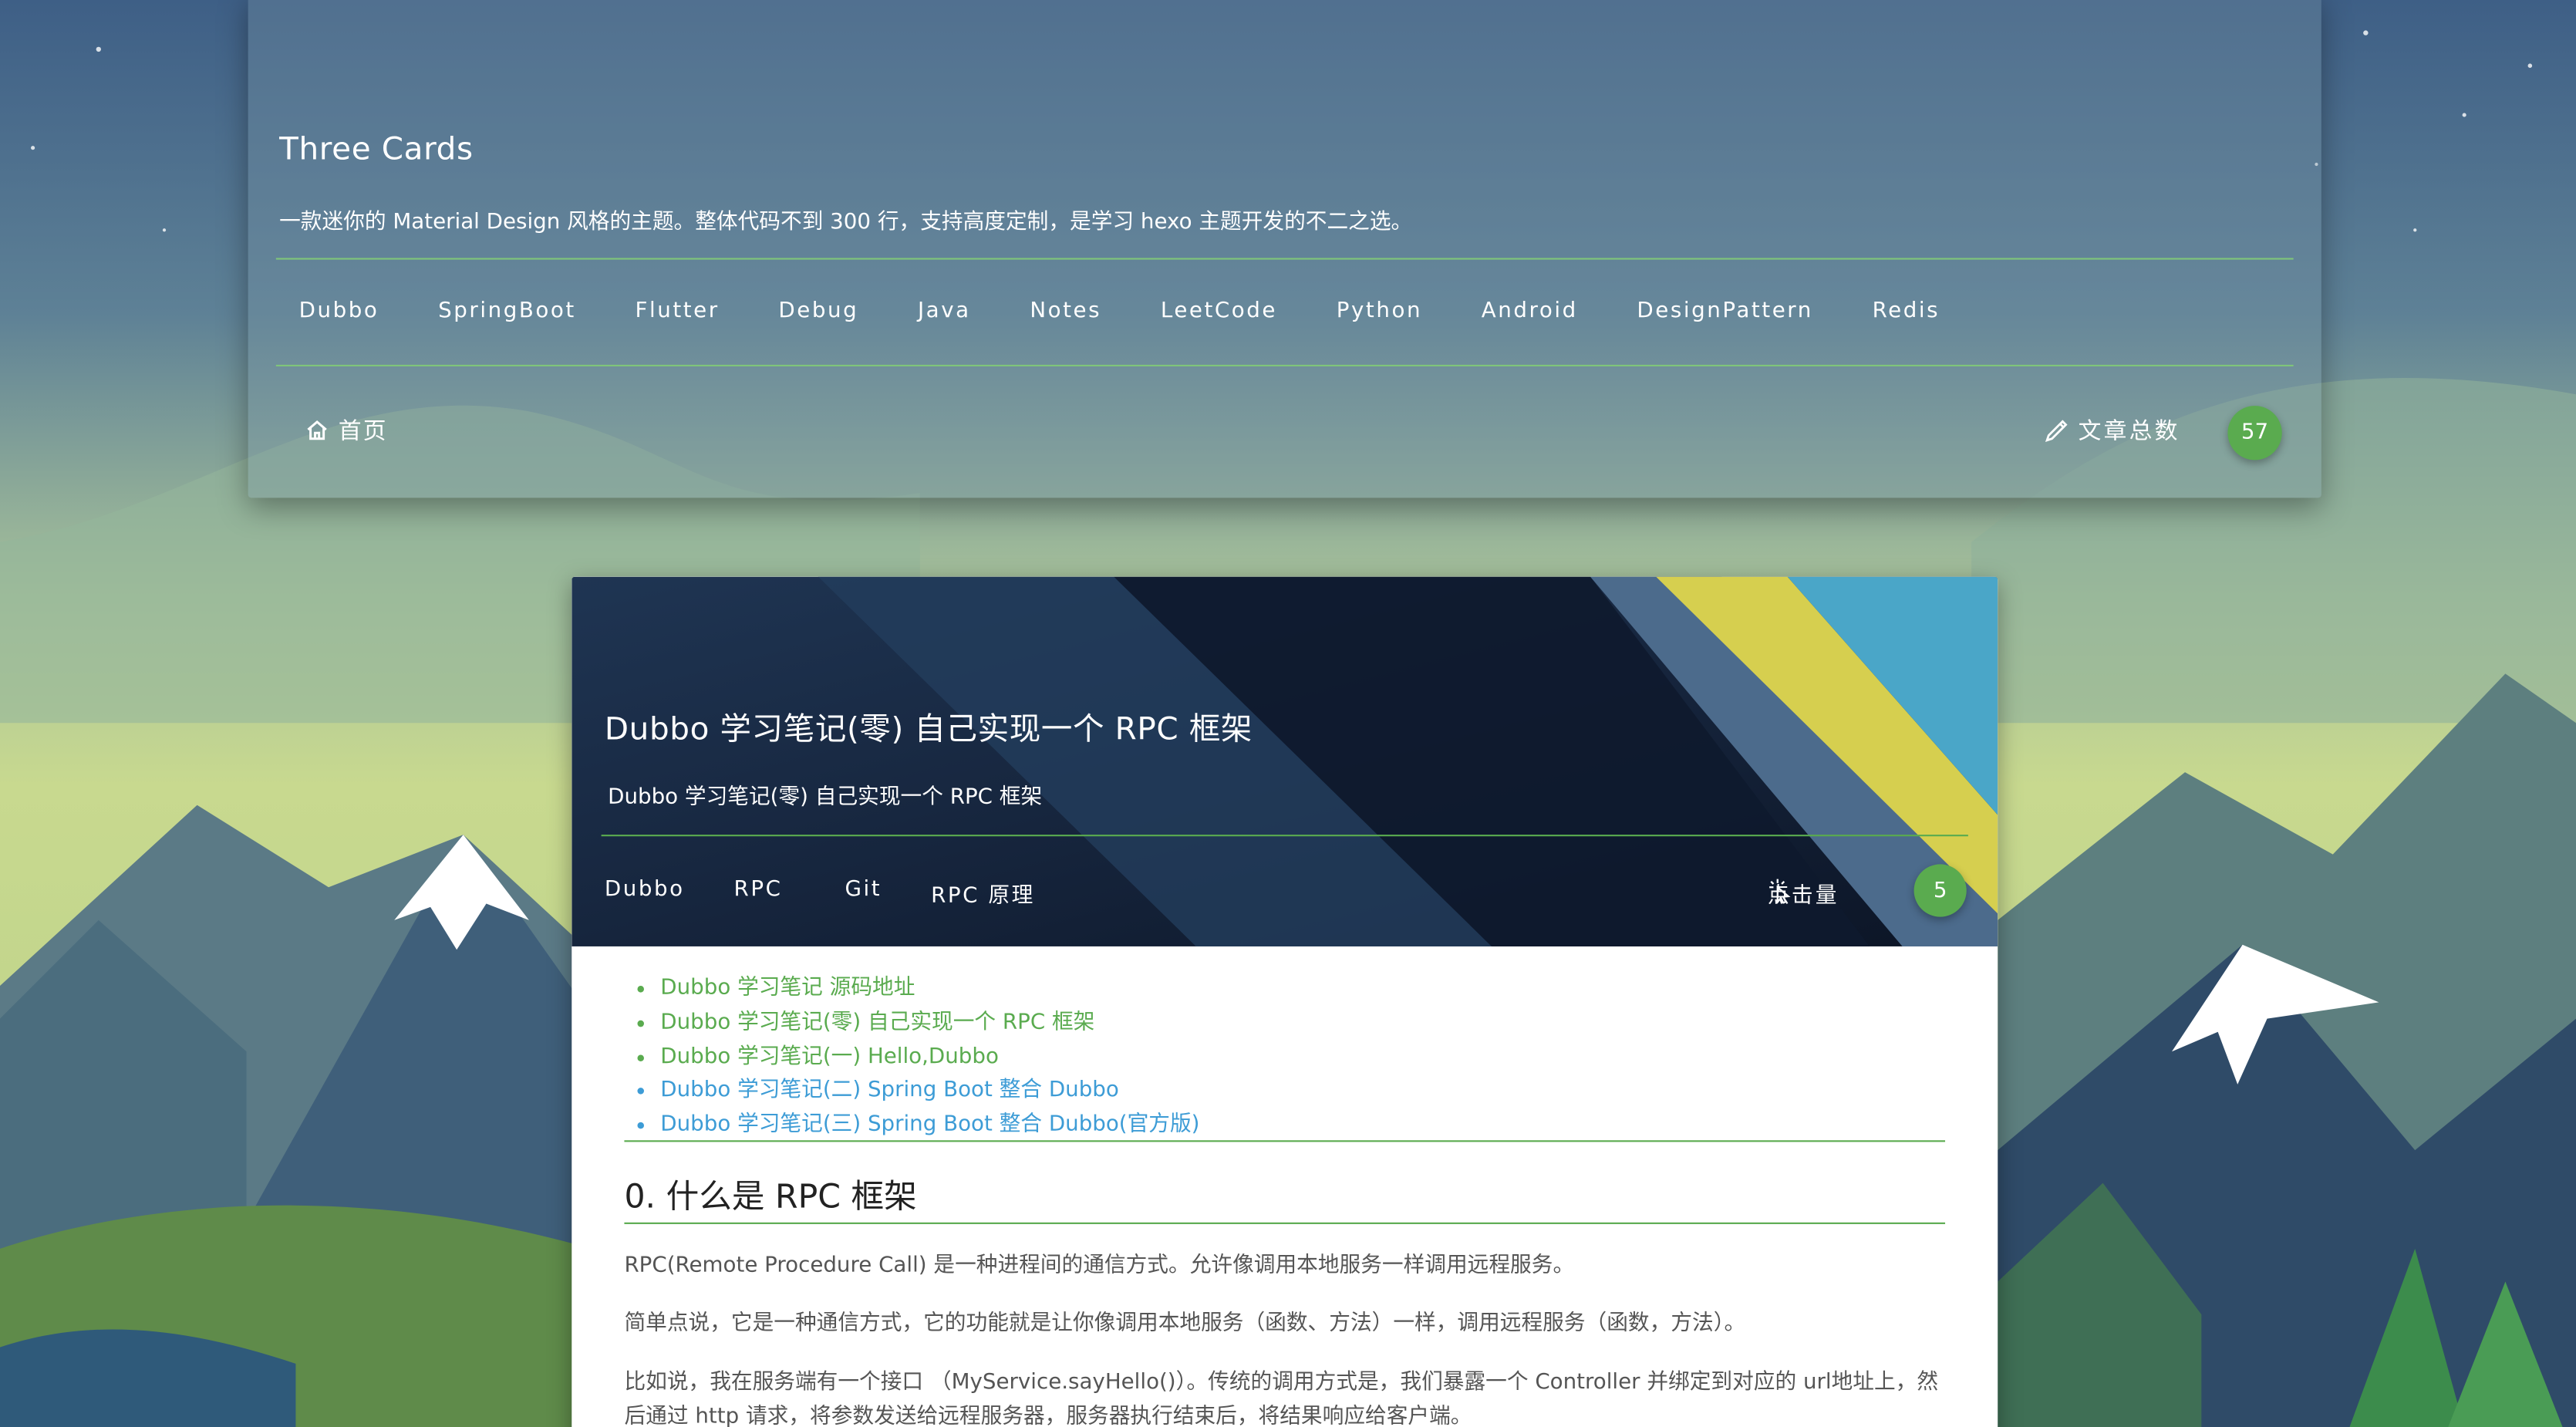  Describe the element at coordinates (929, 727) in the screenshot. I see `post-title: Dubbo 学习笔记(零) 自己实现一个 RPC 框架` at that location.